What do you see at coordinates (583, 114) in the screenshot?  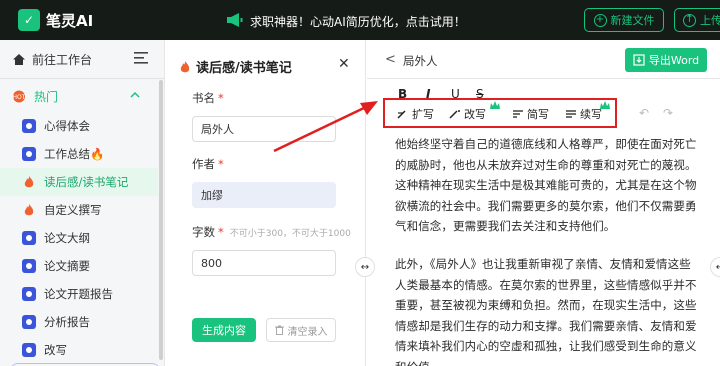 I see `continue-writing-button: 续写` at bounding box center [583, 114].